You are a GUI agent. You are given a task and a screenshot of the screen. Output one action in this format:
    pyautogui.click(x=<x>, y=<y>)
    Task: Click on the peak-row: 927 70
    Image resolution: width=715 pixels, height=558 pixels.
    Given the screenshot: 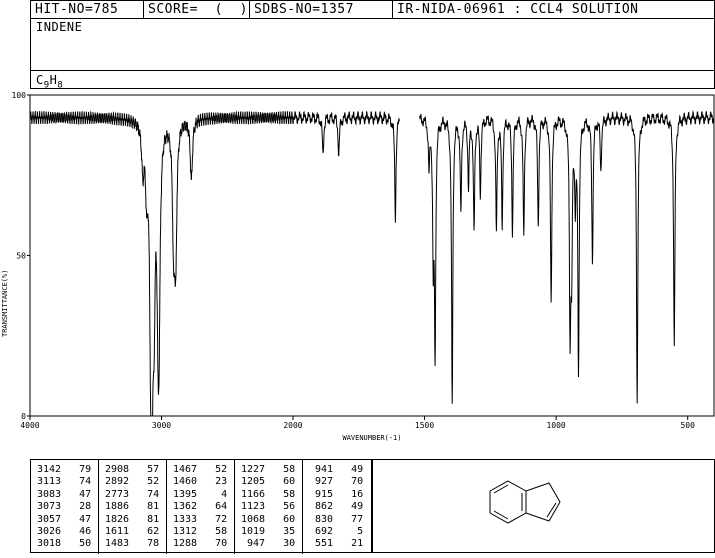 What is the action you would take?
    pyautogui.click(x=336, y=482)
    